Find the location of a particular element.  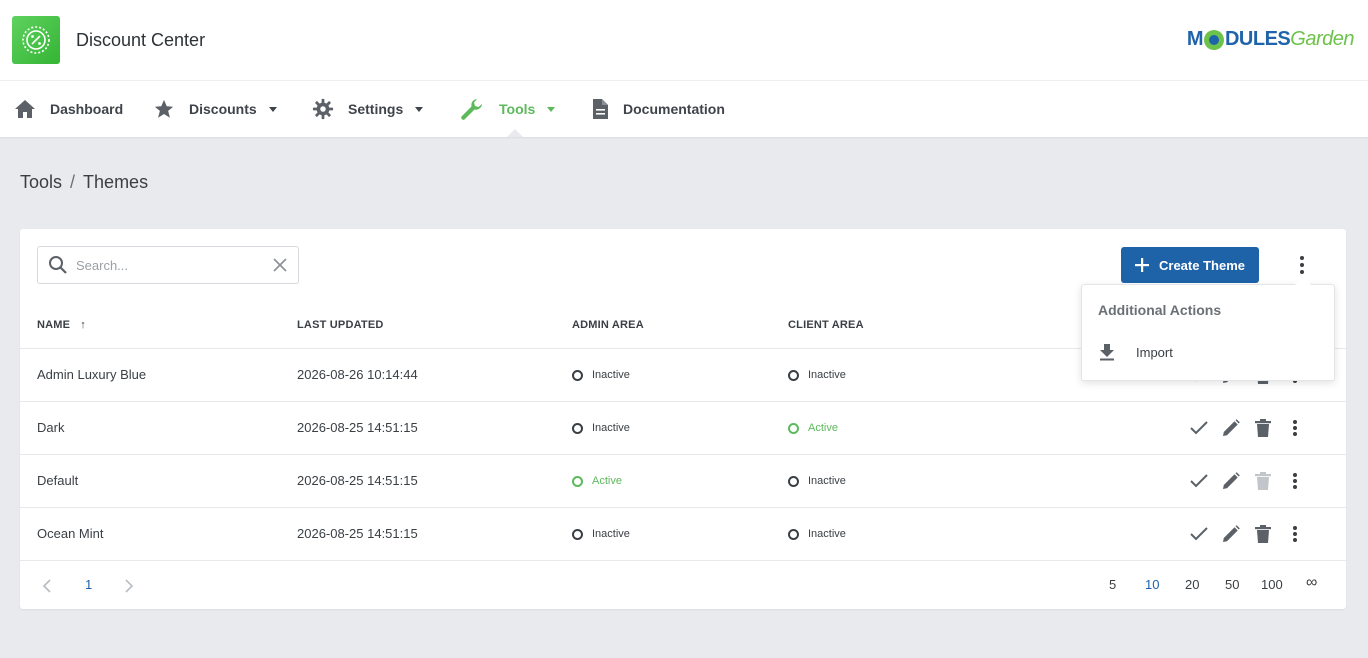

import-menu-item: Import is located at coordinates (1135, 352).